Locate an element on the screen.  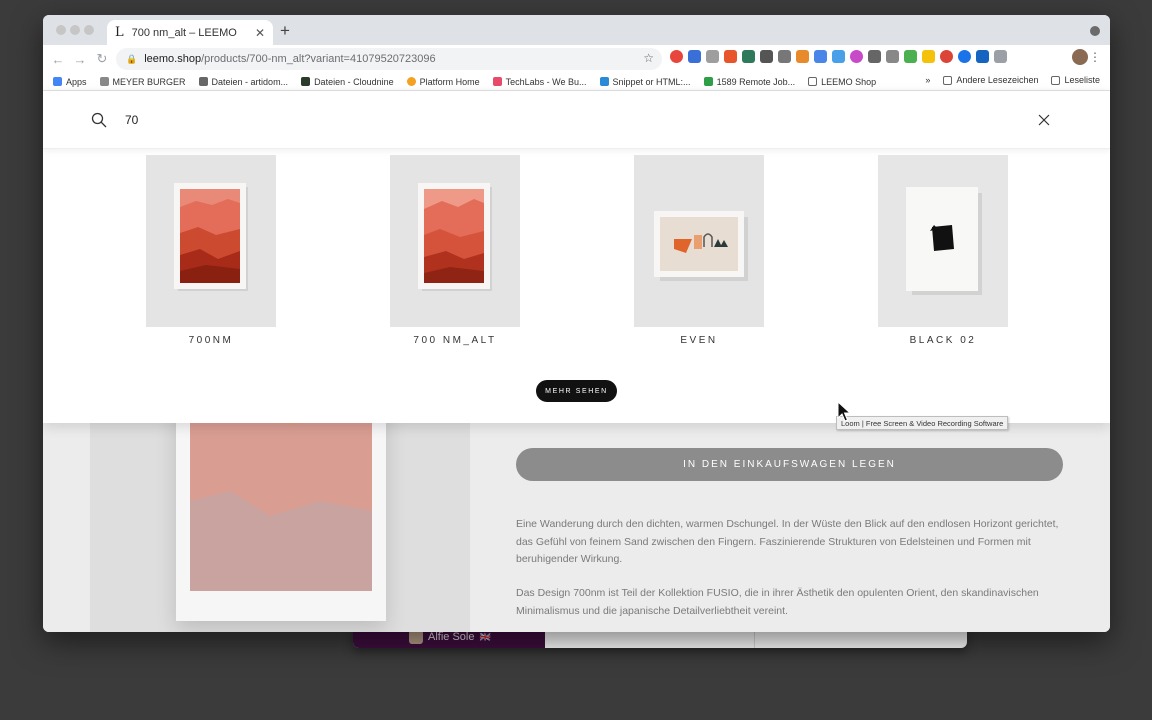
bookmarks-right: » Andere Lesezeichen Leseliste is located at coordinates (1012, 80).